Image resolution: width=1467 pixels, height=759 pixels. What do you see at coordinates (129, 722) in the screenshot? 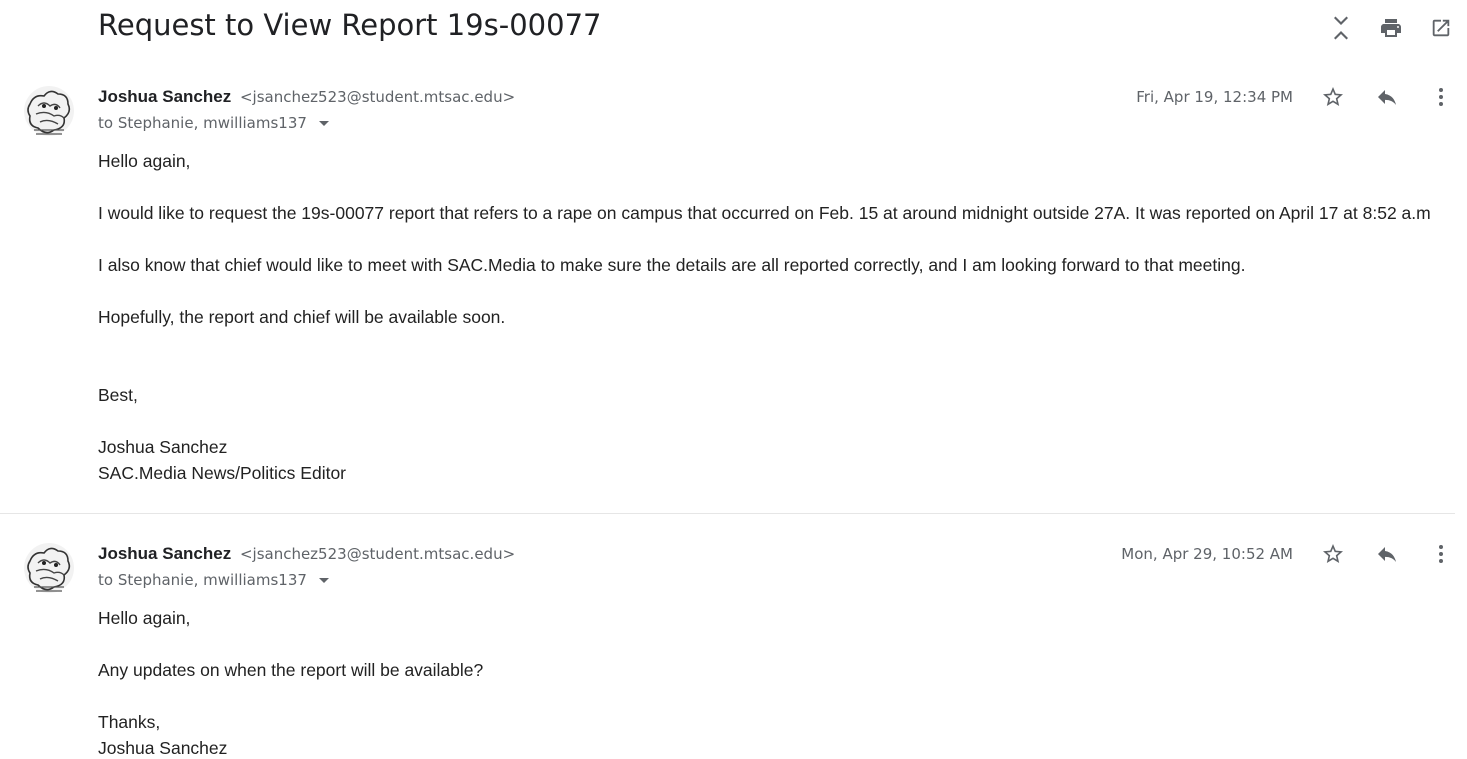
I see `body-line: Thanks,` at bounding box center [129, 722].